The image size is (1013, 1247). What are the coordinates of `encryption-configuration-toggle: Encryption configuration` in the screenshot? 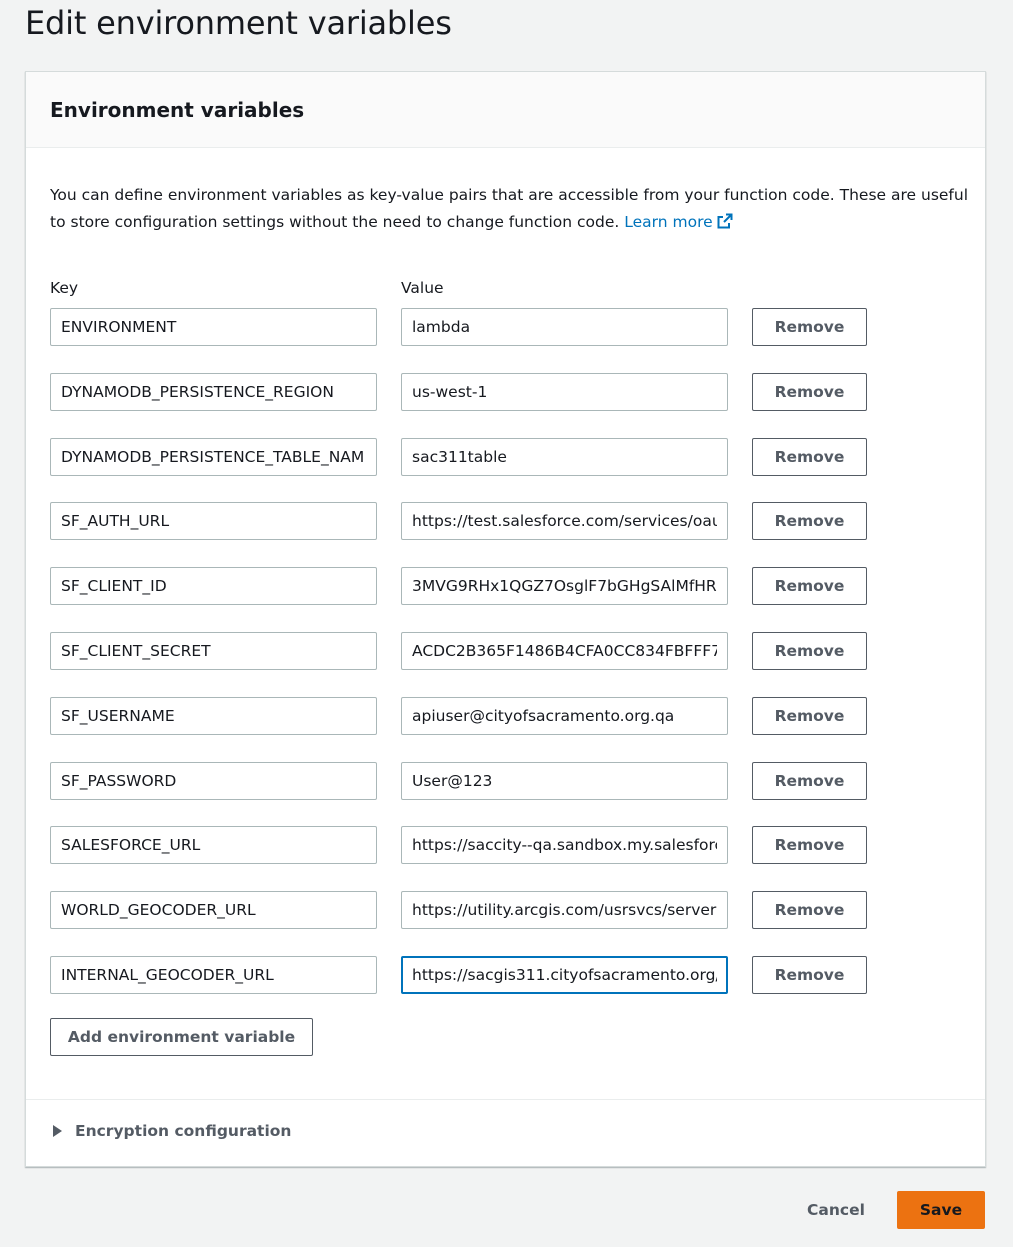 It's located at (170, 1131).